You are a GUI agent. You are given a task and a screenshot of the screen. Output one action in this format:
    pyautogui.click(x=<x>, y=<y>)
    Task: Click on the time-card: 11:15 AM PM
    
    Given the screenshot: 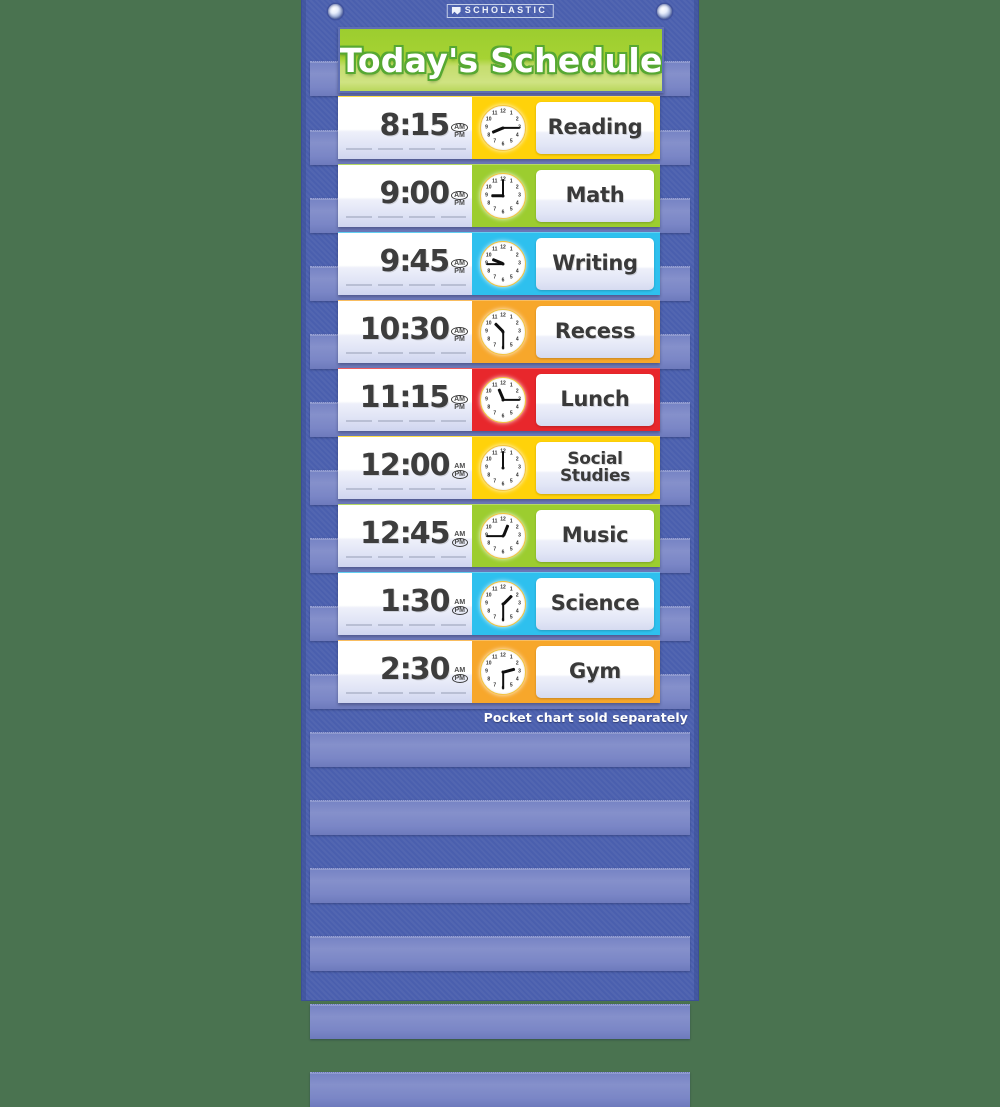 What is the action you would take?
    pyautogui.click(x=405, y=400)
    